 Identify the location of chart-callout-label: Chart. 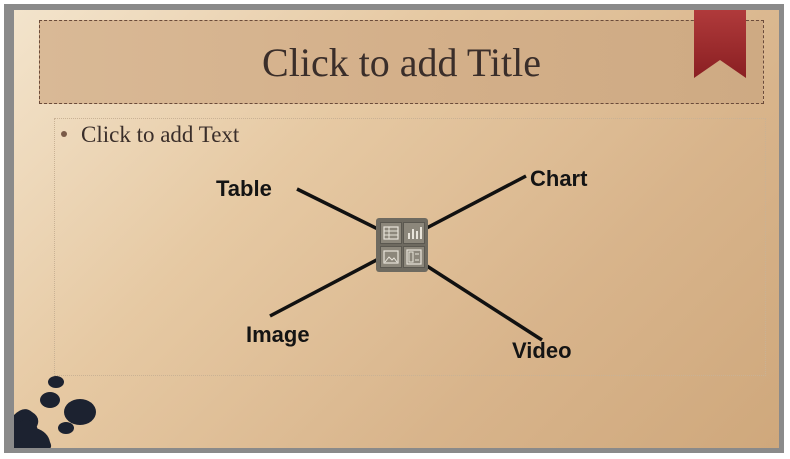
(559, 178).